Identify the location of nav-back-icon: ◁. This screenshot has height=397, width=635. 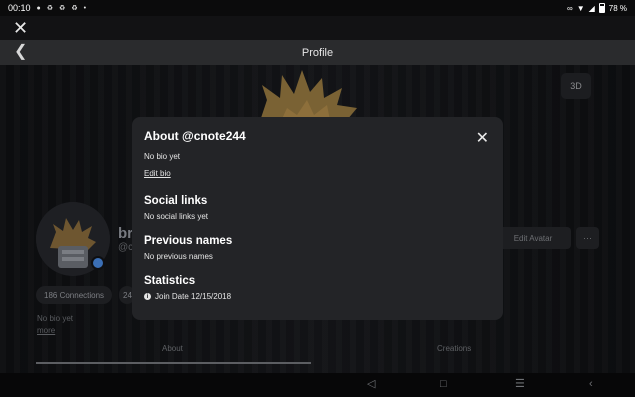
(371, 384).